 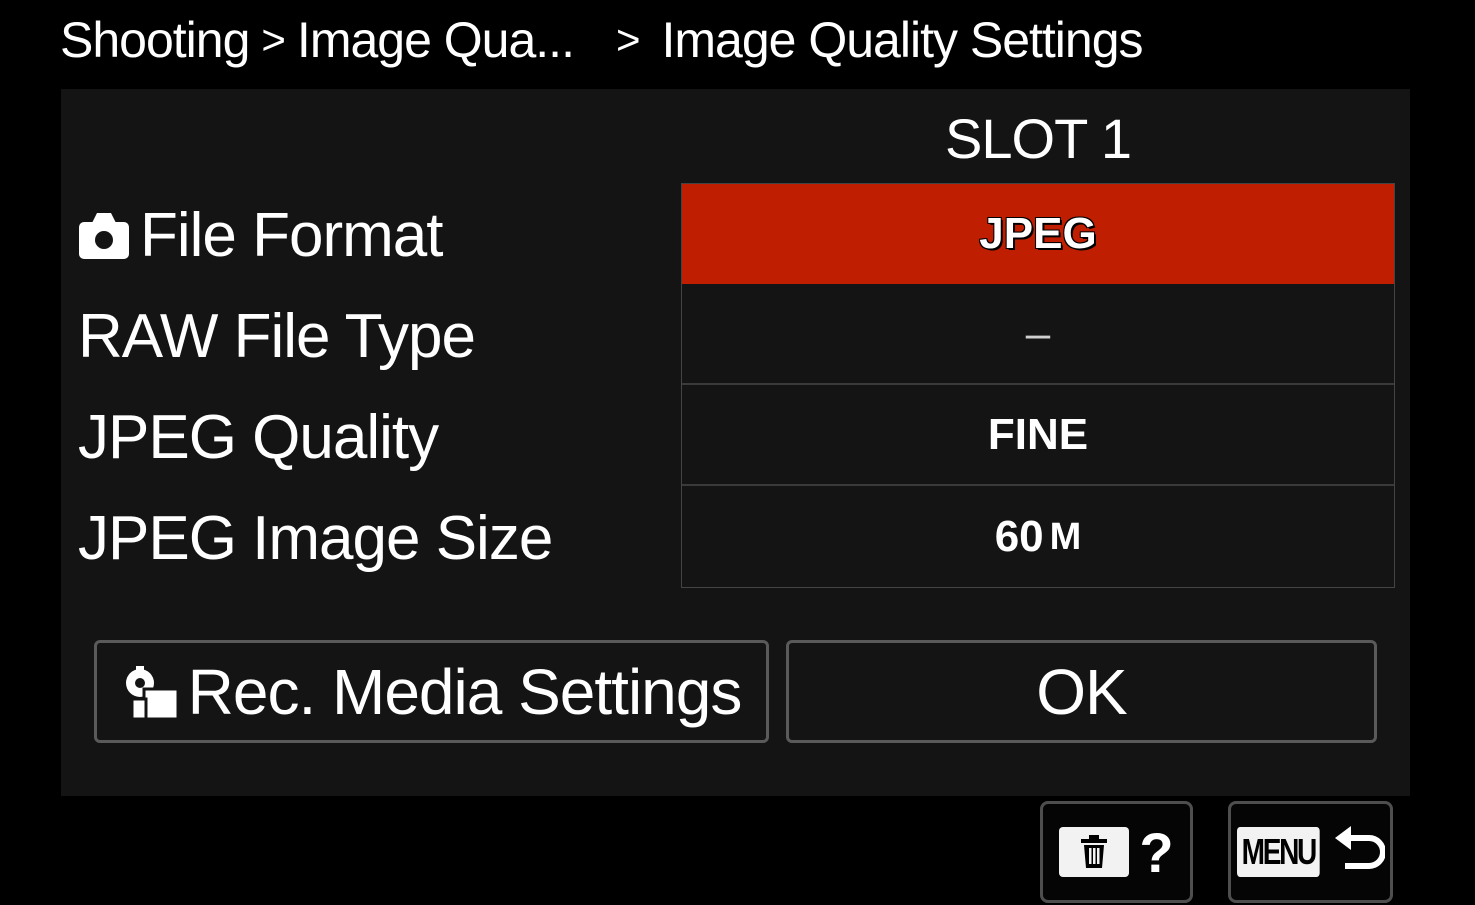 I want to click on delete-help-key: ?, so click(x=1116, y=852).